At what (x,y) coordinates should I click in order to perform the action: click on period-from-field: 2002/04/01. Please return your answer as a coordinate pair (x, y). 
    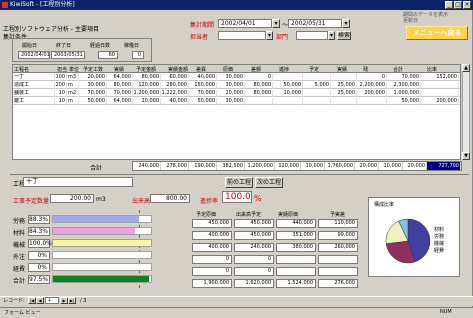
    Looking at the image, I should click on (245, 23).